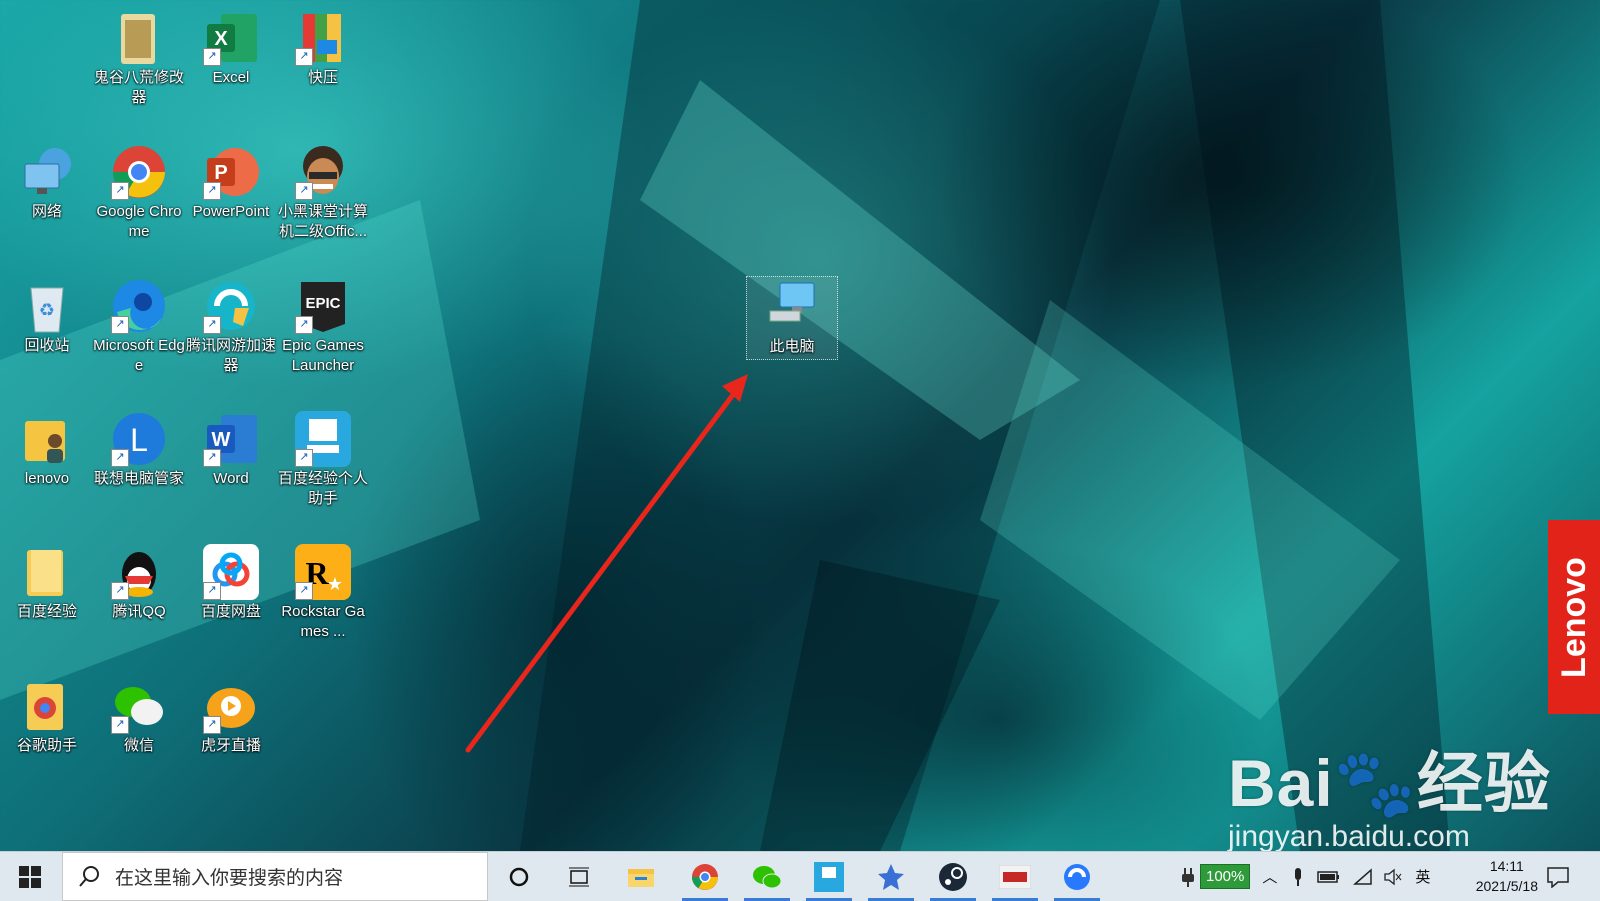 This screenshot has height=901, width=1600. What do you see at coordinates (275, 876) in the screenshot?
I see `taskbar-search-box: 在这里输入你要搜索的内容` at bounding box center [275, 876].